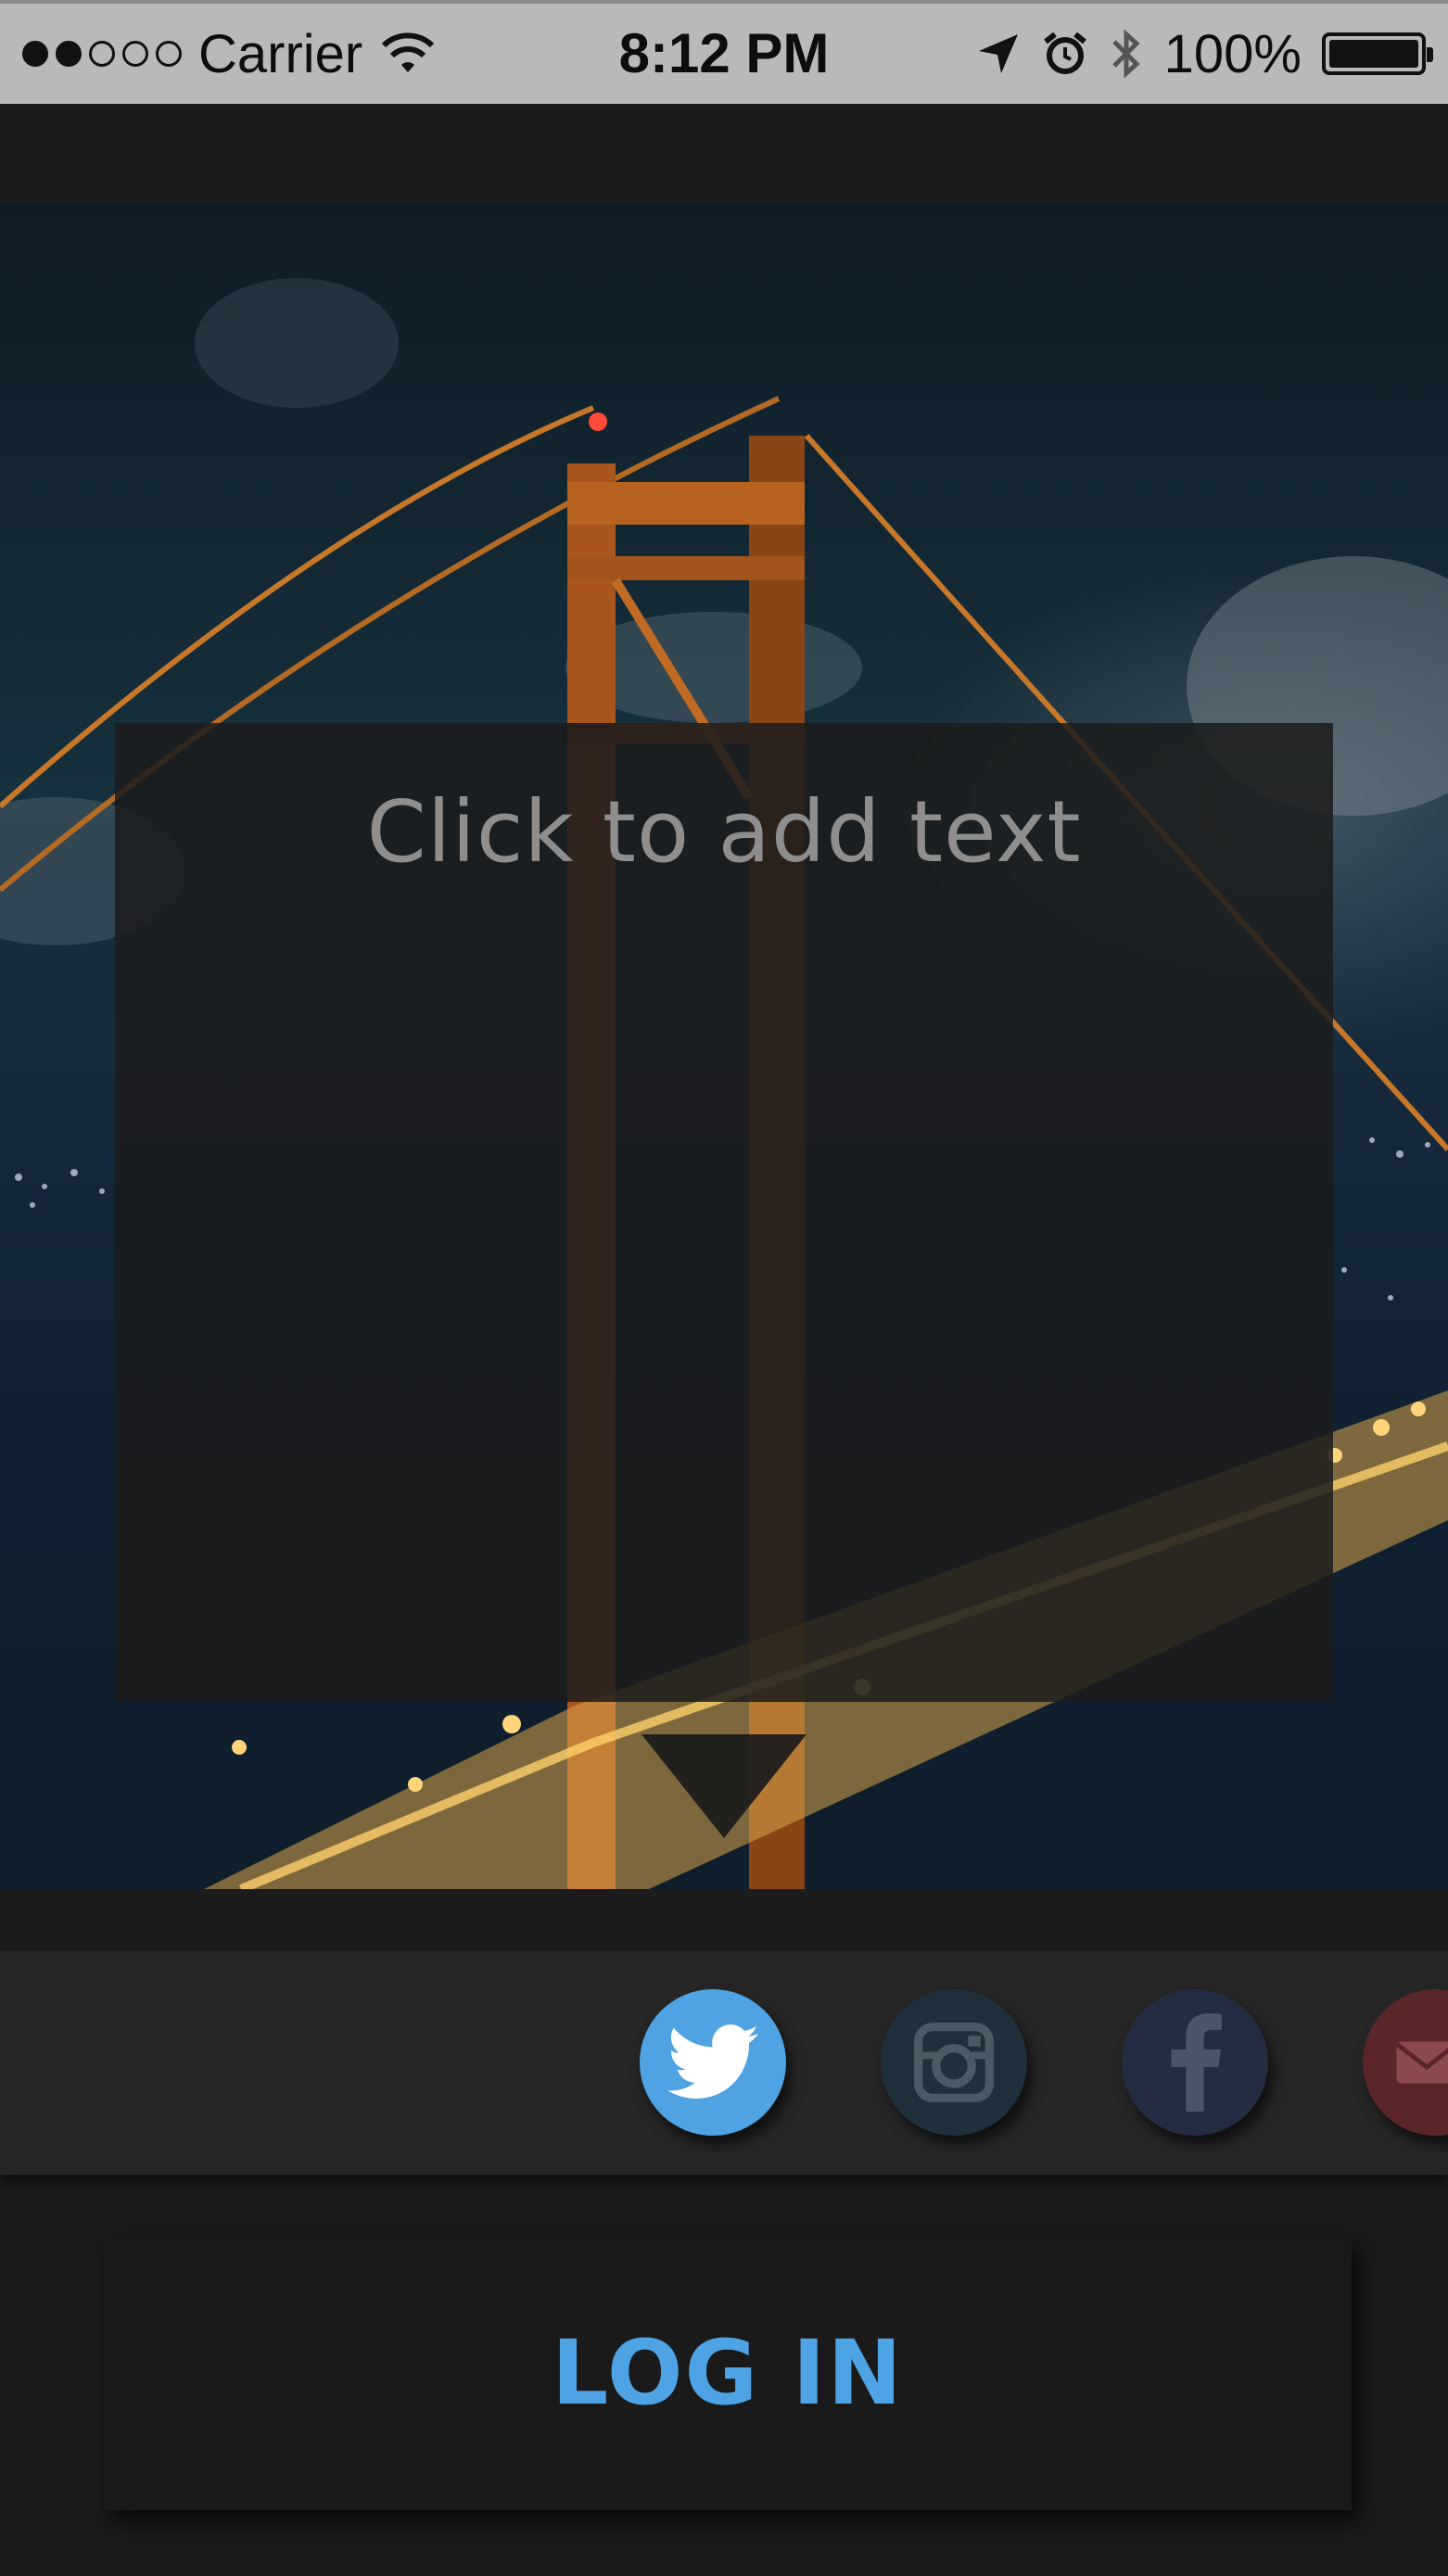 The image size is (1448, 2576). I want to click on battery-icon, so click(1378, 53).